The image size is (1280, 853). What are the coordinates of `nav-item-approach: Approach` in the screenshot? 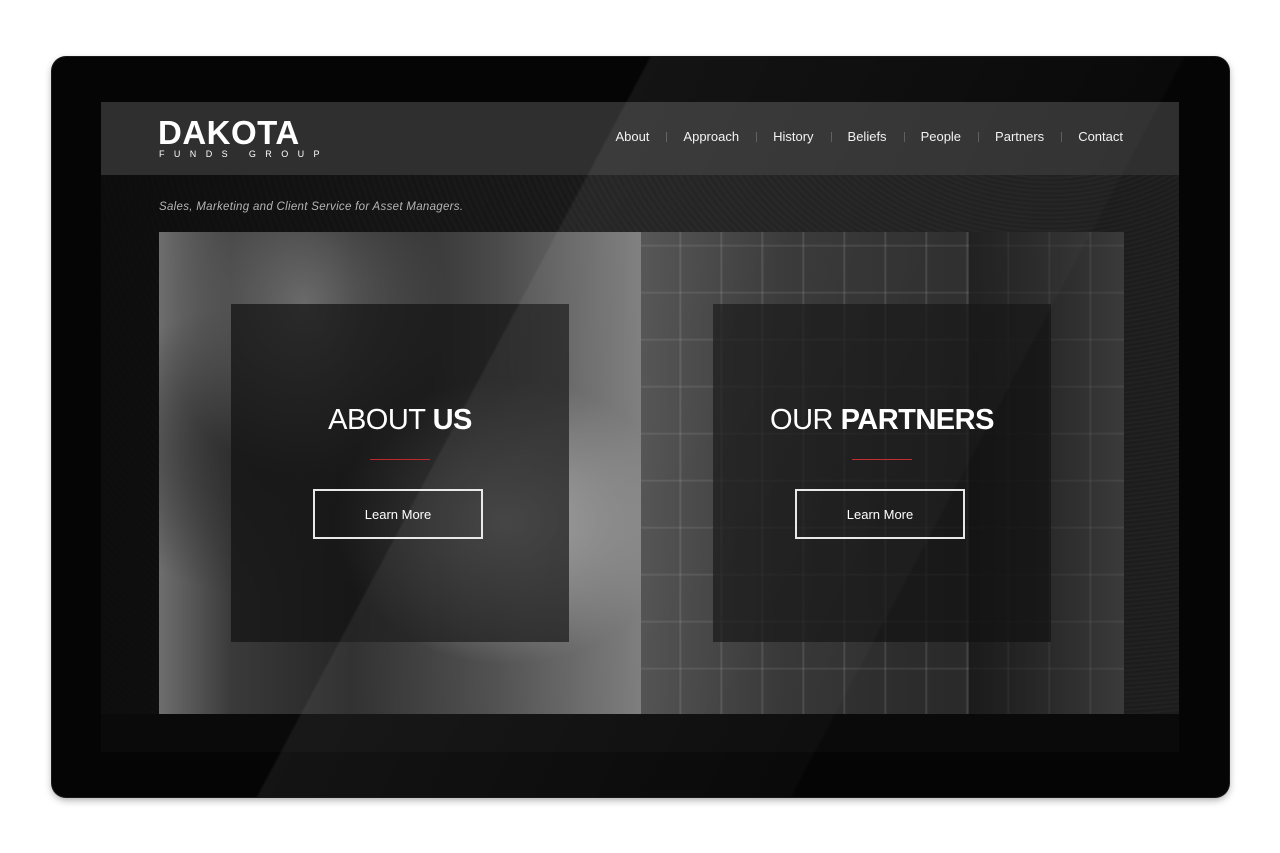 It's located at (711, 136).